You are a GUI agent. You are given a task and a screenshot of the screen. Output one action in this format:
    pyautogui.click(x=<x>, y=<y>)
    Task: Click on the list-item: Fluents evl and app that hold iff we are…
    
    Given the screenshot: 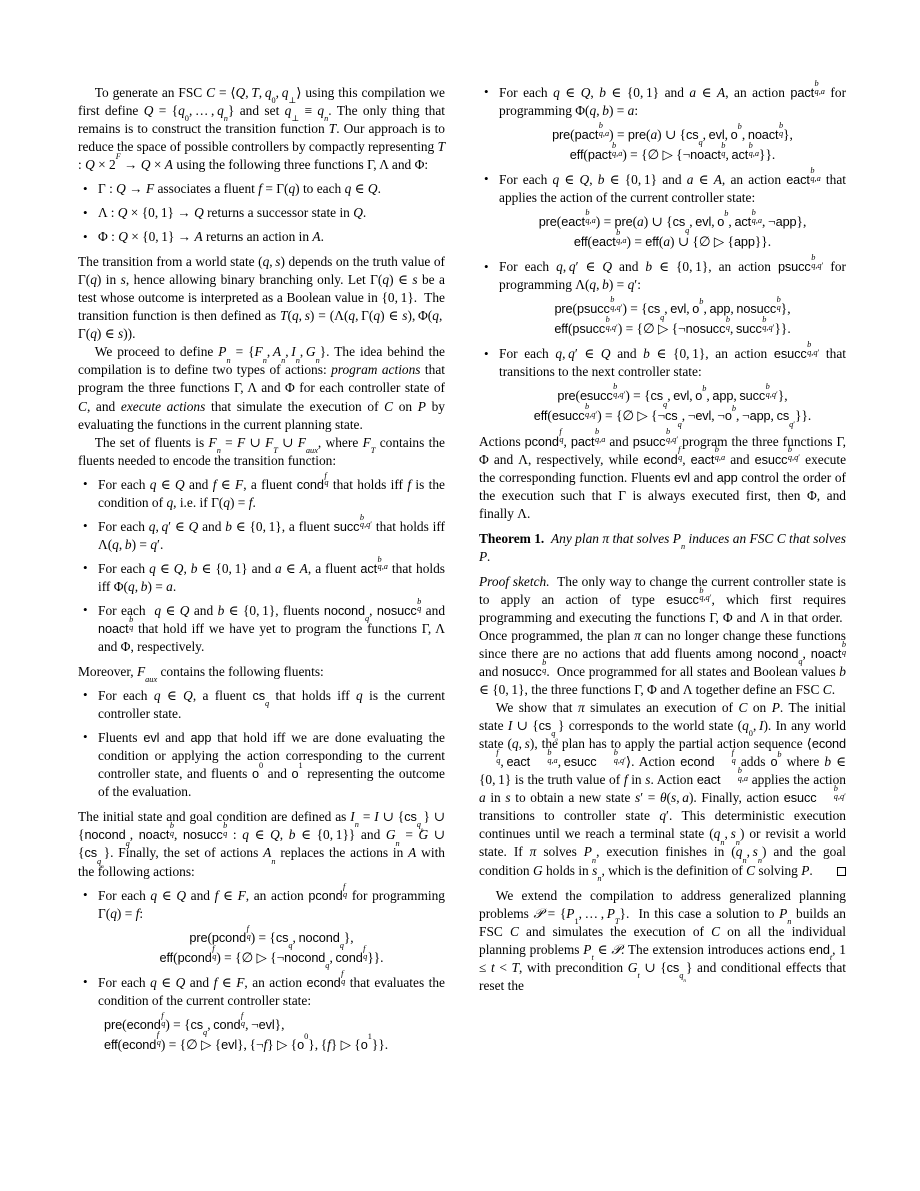 What is the action you would take?
    pyautogui.click(x=261, y=764)
    